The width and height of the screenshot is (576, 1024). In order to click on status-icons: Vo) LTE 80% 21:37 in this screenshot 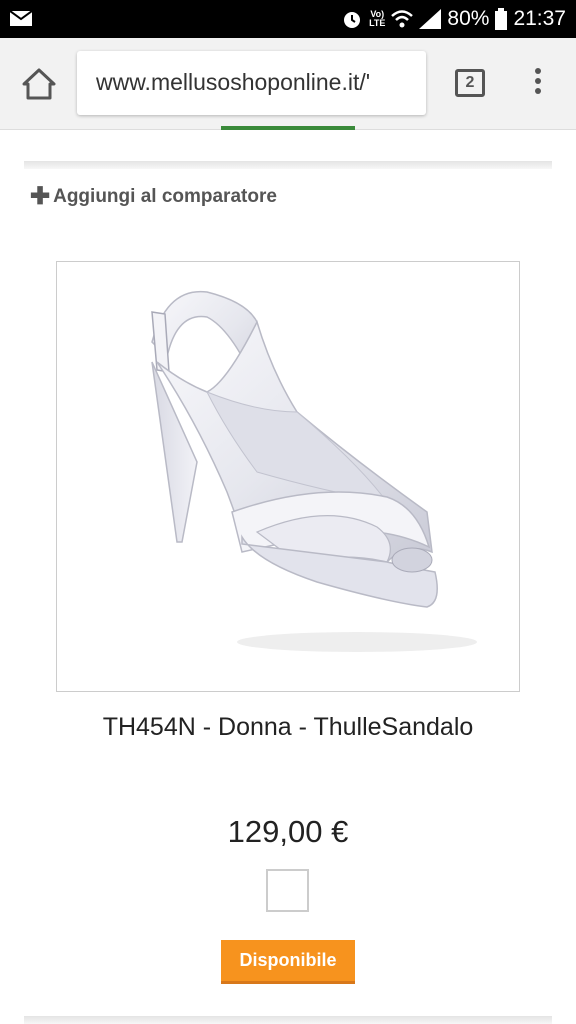, I will do `click(453, 19)`.